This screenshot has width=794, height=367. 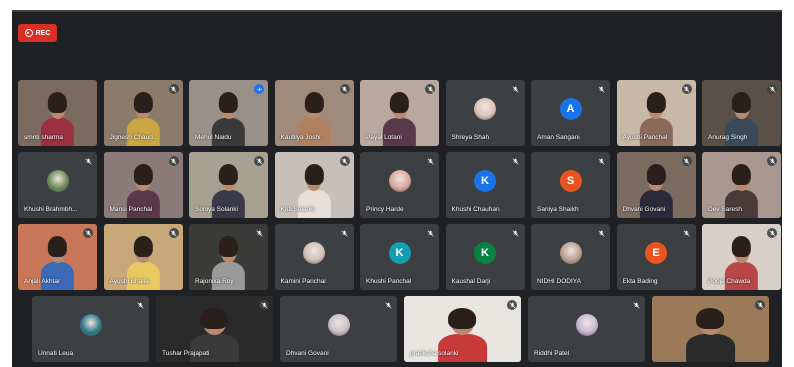 I want to click on participant-tile: Shreya Shah, so click(x=485, y=113).